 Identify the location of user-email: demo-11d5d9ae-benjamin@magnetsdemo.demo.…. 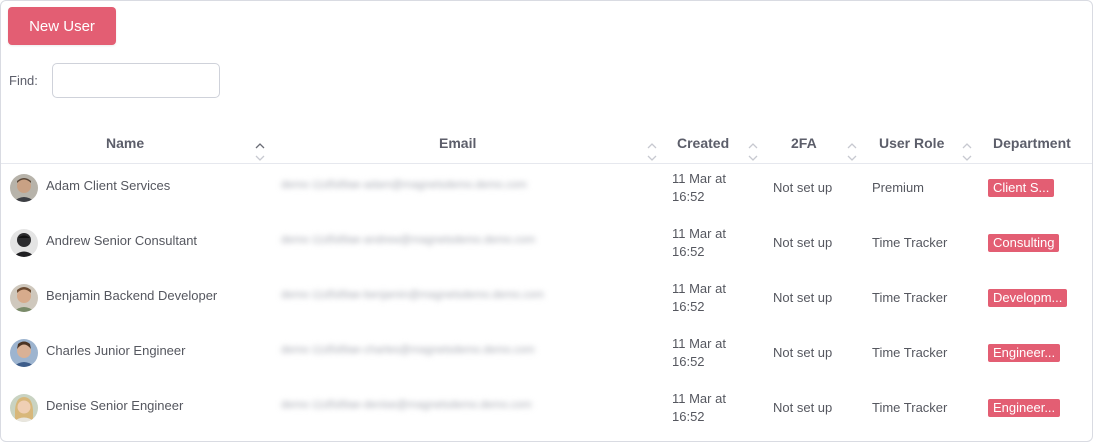
(412, 295).